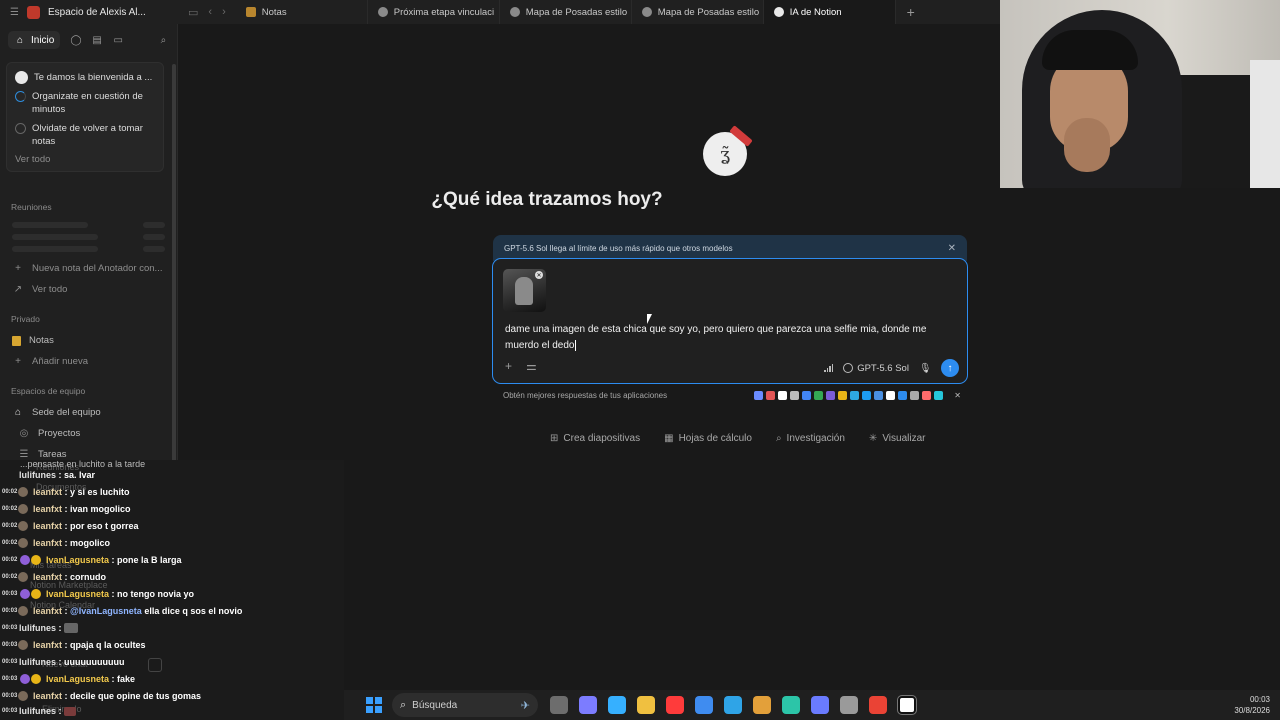 The width and height of the screenshot is (1280, 720). I want to click on sidebar-scrollbar, so click(174, 274).